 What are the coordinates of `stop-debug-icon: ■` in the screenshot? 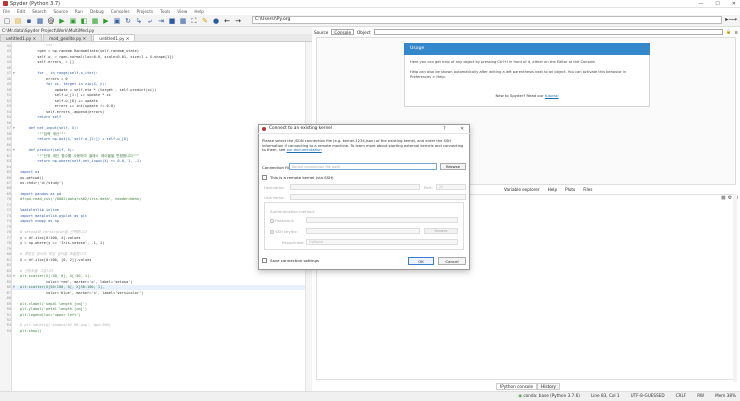 It's located at (172, 21).